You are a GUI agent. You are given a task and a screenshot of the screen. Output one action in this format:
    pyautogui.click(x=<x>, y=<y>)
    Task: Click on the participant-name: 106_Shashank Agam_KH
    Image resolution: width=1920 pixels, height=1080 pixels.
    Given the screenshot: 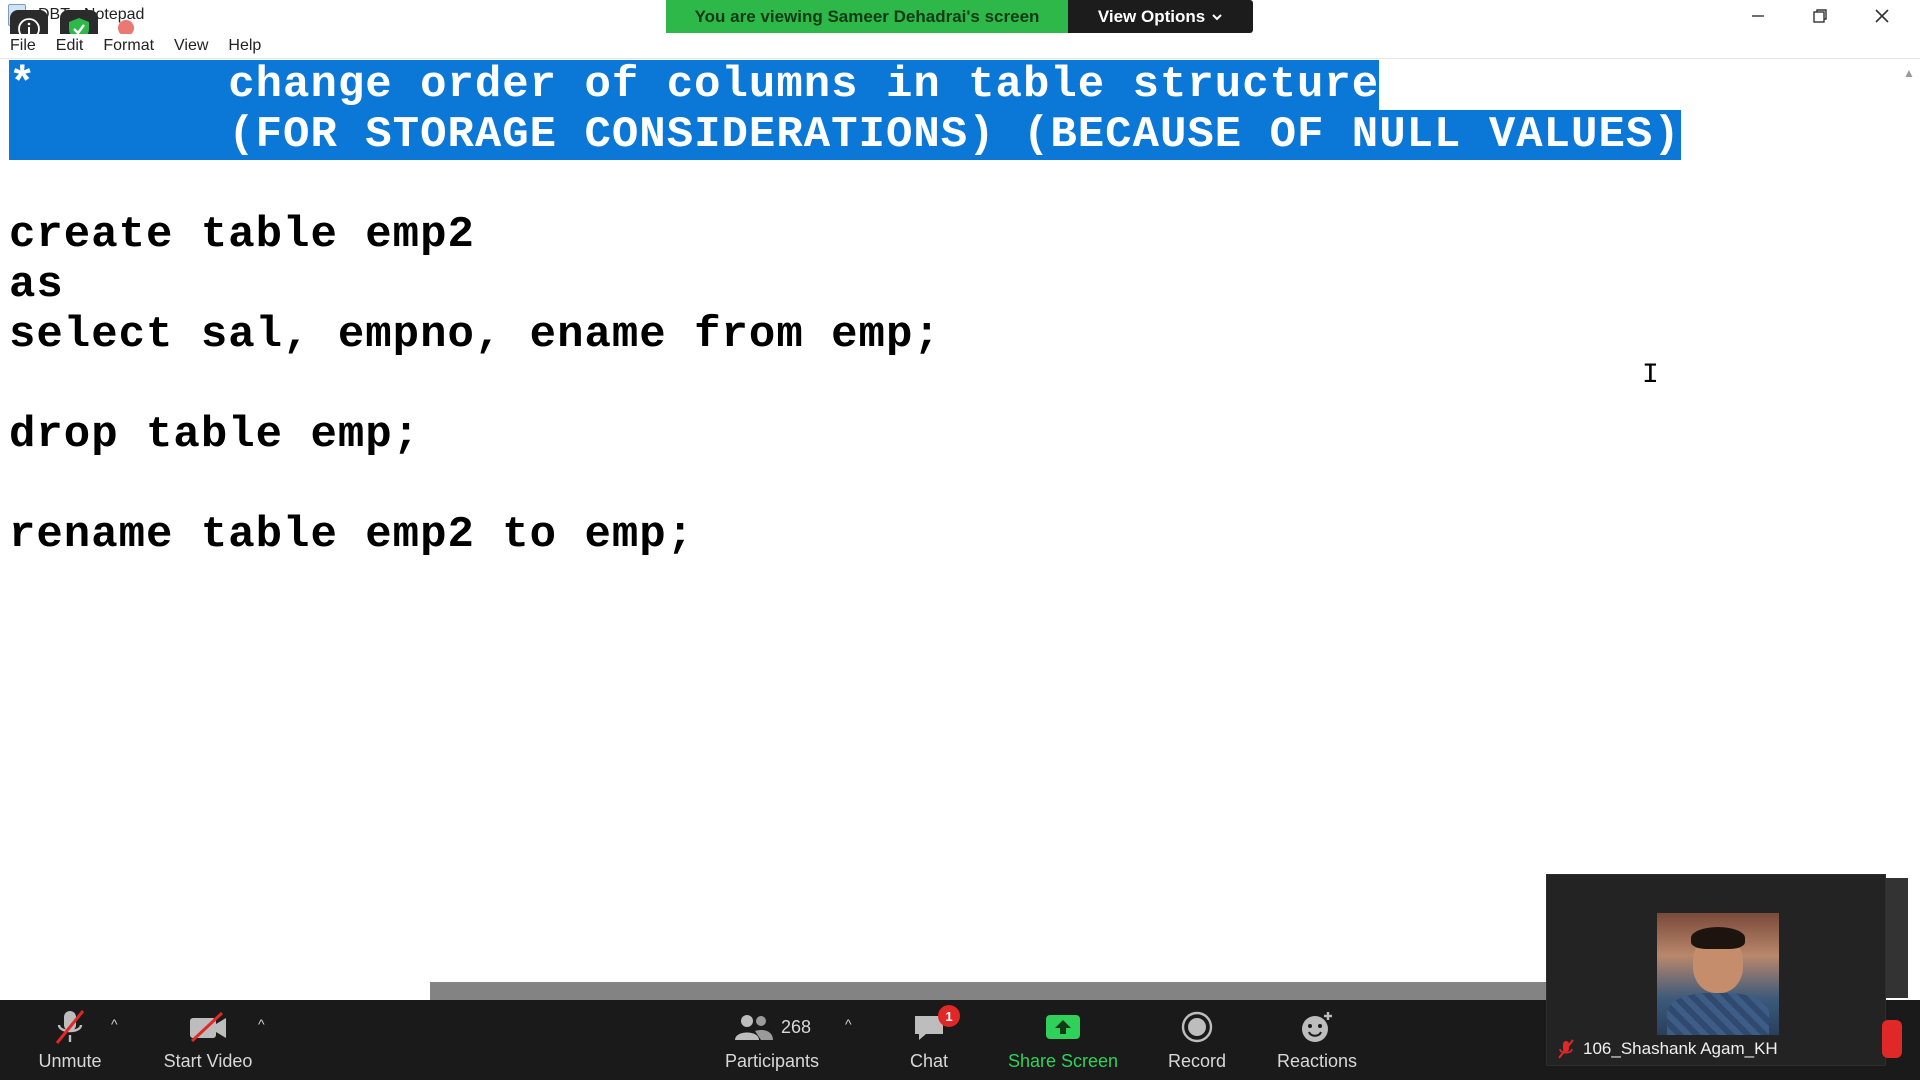 What is the action you would take?
    pyautogui.click(x=1680, y=1048)
    